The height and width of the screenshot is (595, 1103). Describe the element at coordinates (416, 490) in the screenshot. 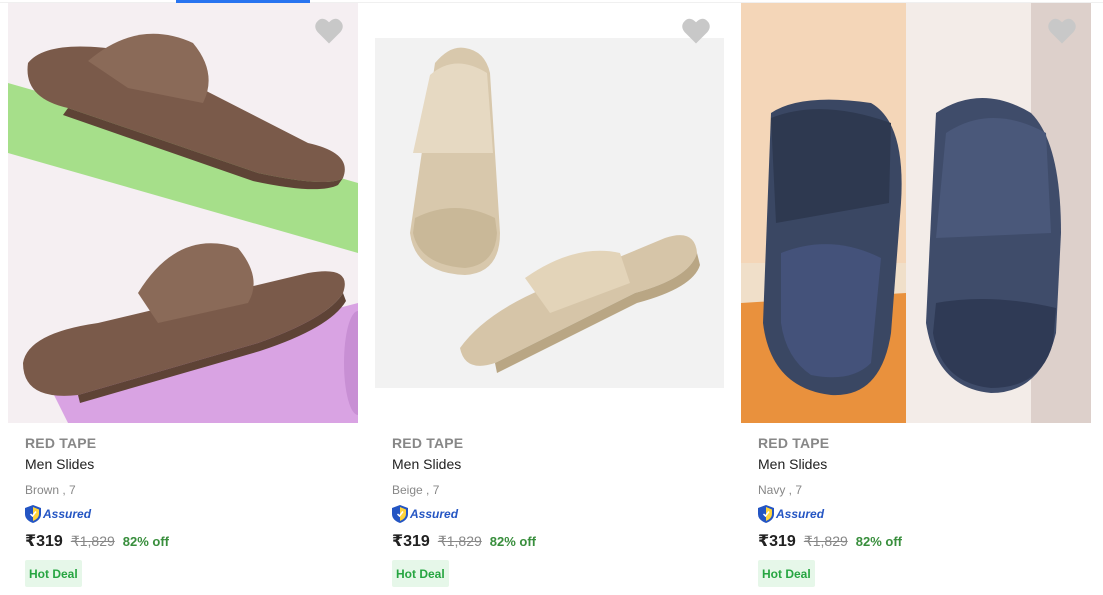

I see `product-variant: Beige , 7` at that location.